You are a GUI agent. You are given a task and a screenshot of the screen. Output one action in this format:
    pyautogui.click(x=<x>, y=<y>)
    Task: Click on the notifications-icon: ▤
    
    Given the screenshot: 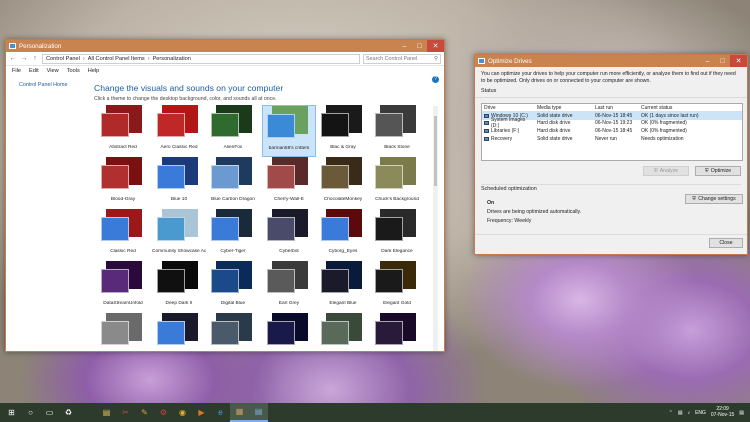 What is the action you would take?
    pyautogui.click(x=741, y=413)
    